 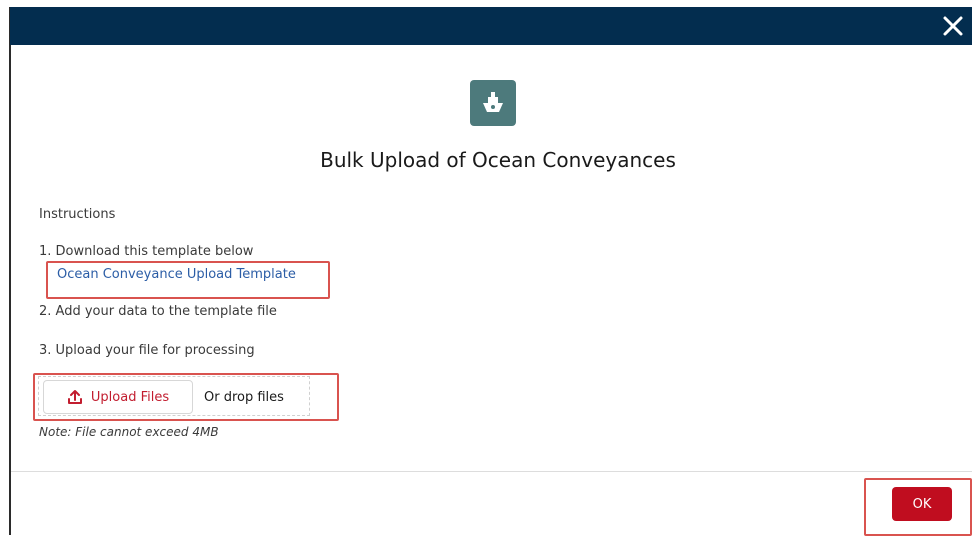 What do you see at coordinates (176, 274) in the screenshot?
I see `template-download-link: Ocean Conveyance Upload Template` at bounding box center [176, 274].